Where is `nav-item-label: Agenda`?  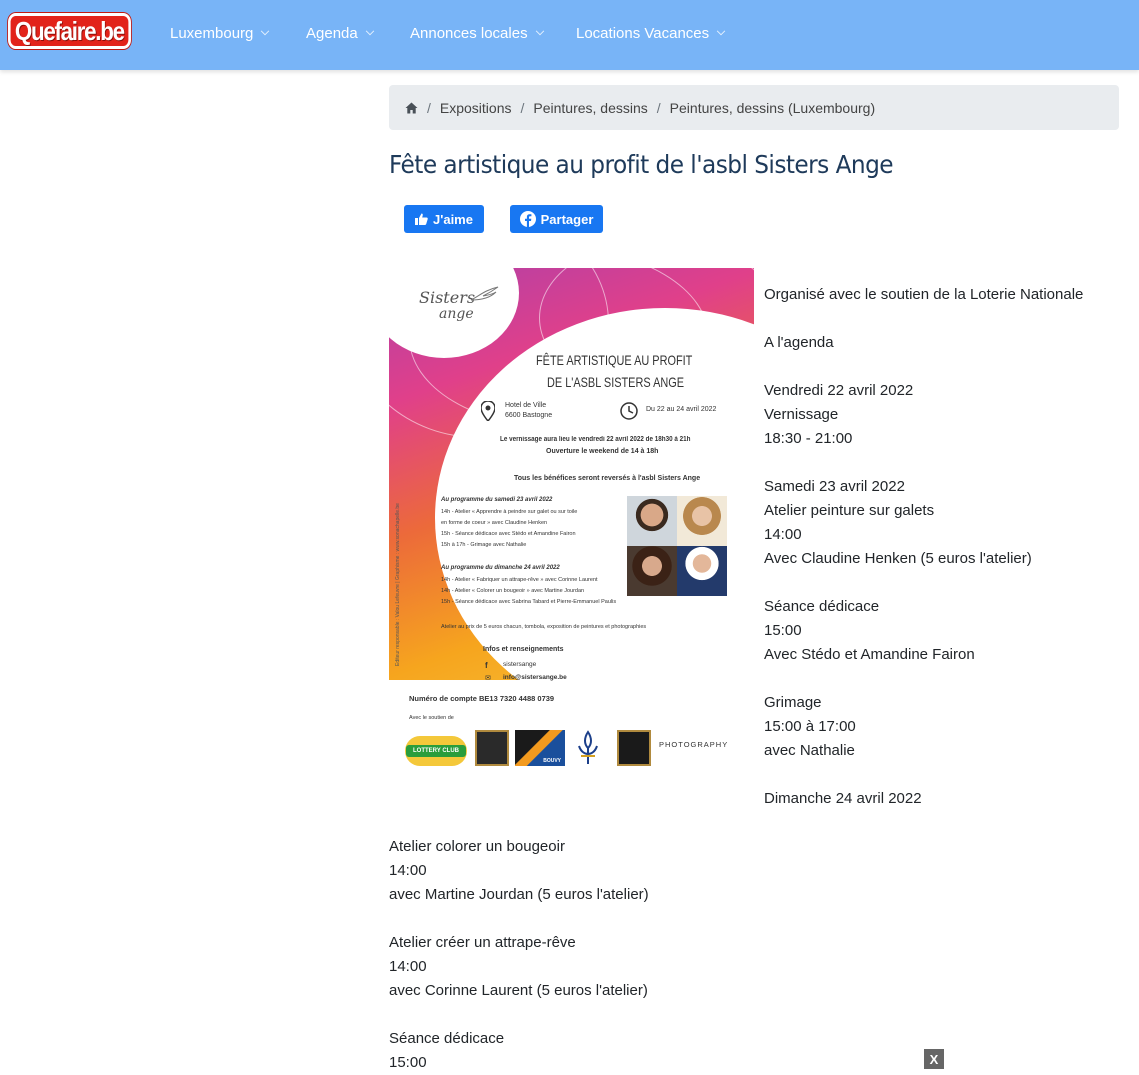
nav-item-label: Agenda is located at coordinates (332, 33).